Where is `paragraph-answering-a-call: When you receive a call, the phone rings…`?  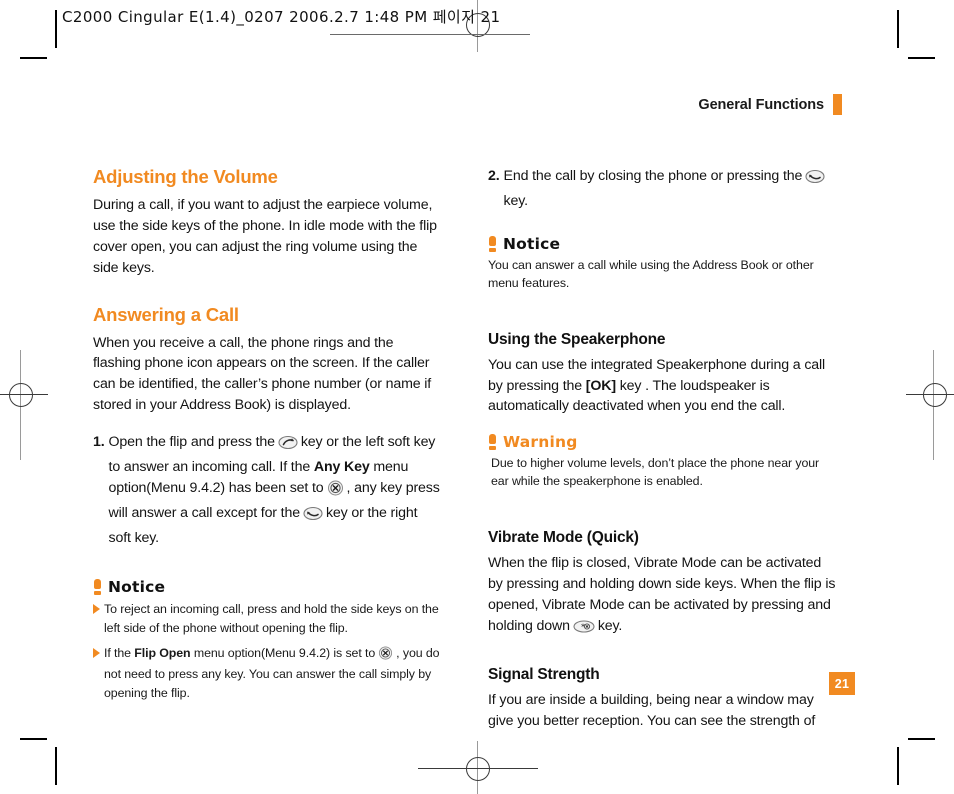 paragraph-answering-a-call: When you receive a call, the phone rings… is located at coordinates (262, 374).